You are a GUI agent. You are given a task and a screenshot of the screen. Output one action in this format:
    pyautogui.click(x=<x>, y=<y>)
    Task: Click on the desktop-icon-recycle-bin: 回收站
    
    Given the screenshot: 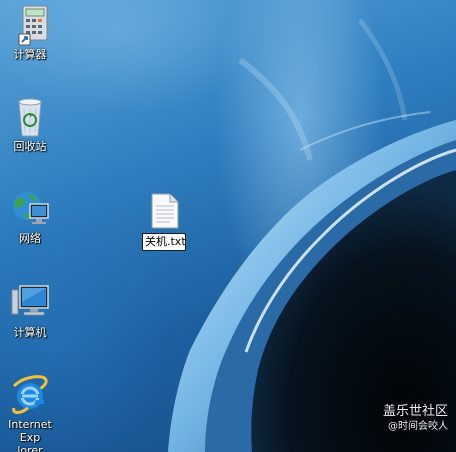 What is the action you would take?
    pyautogui.click(x=30, y=124)
    